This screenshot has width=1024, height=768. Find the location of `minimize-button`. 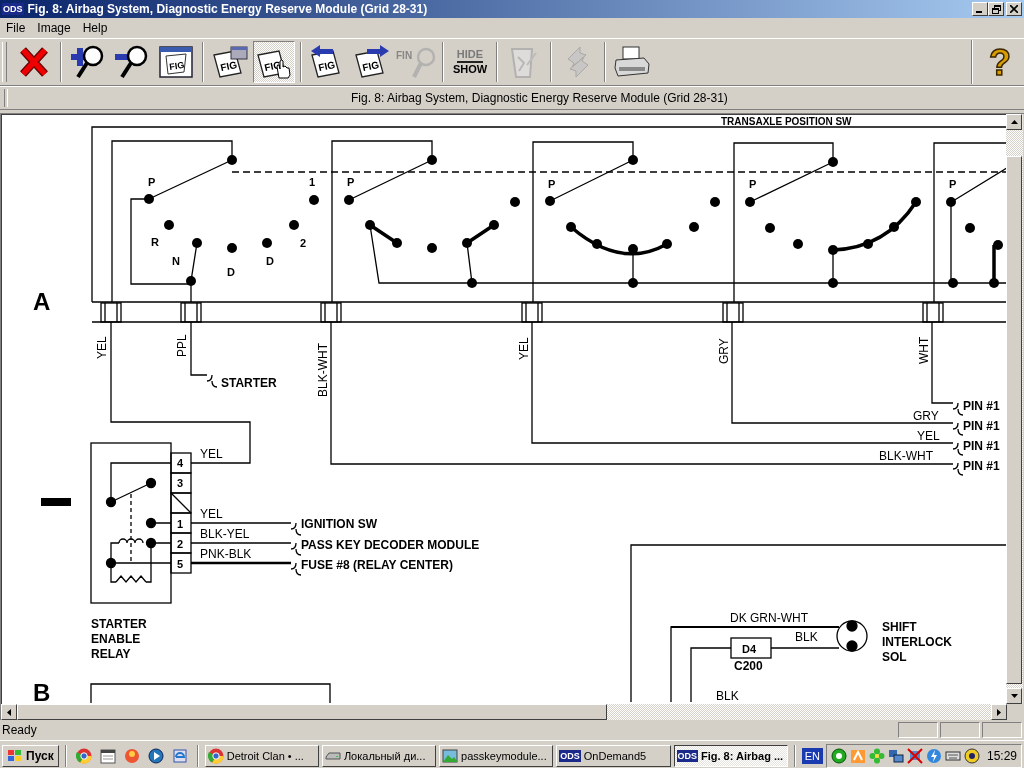

minimize-button is located at coordinates (980, 9).